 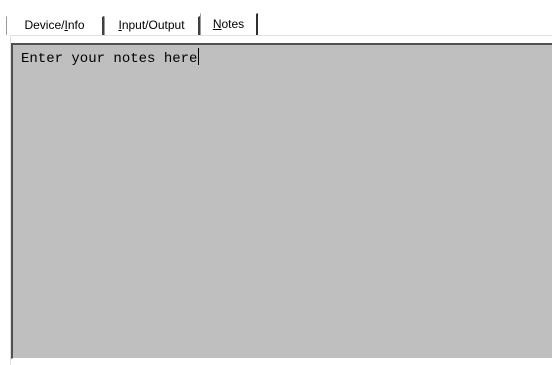 I want to click on tab-strip: Device/Info Input/Output Notes, so click(x=279, y=23).